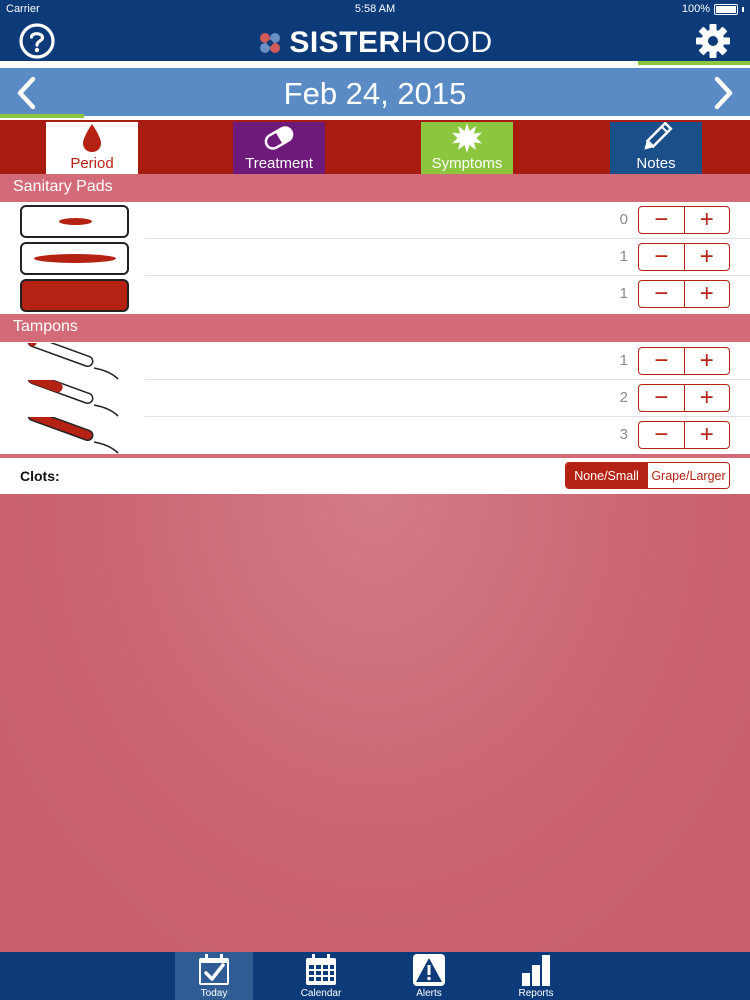  I want to click on progress-strip, so click(375, 63).